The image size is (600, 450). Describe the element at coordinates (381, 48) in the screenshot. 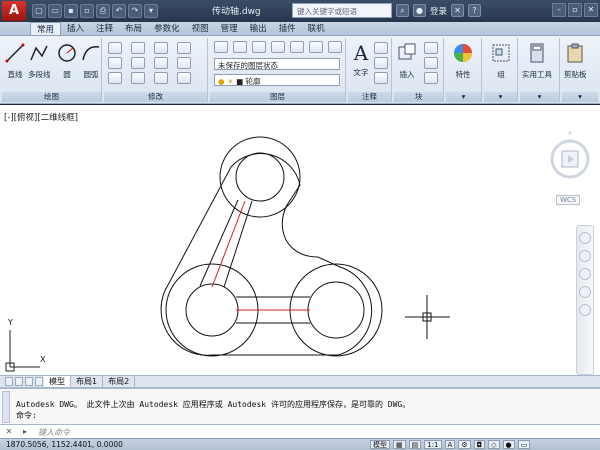

I see `dimension-icon` at that location.